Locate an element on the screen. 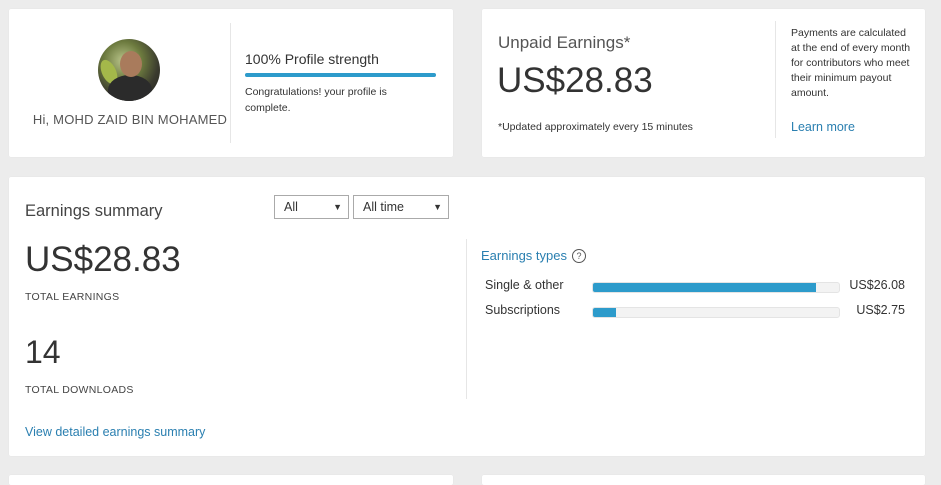  earnings-summary-title: Earnings summary is located at coordinates (94, 211).